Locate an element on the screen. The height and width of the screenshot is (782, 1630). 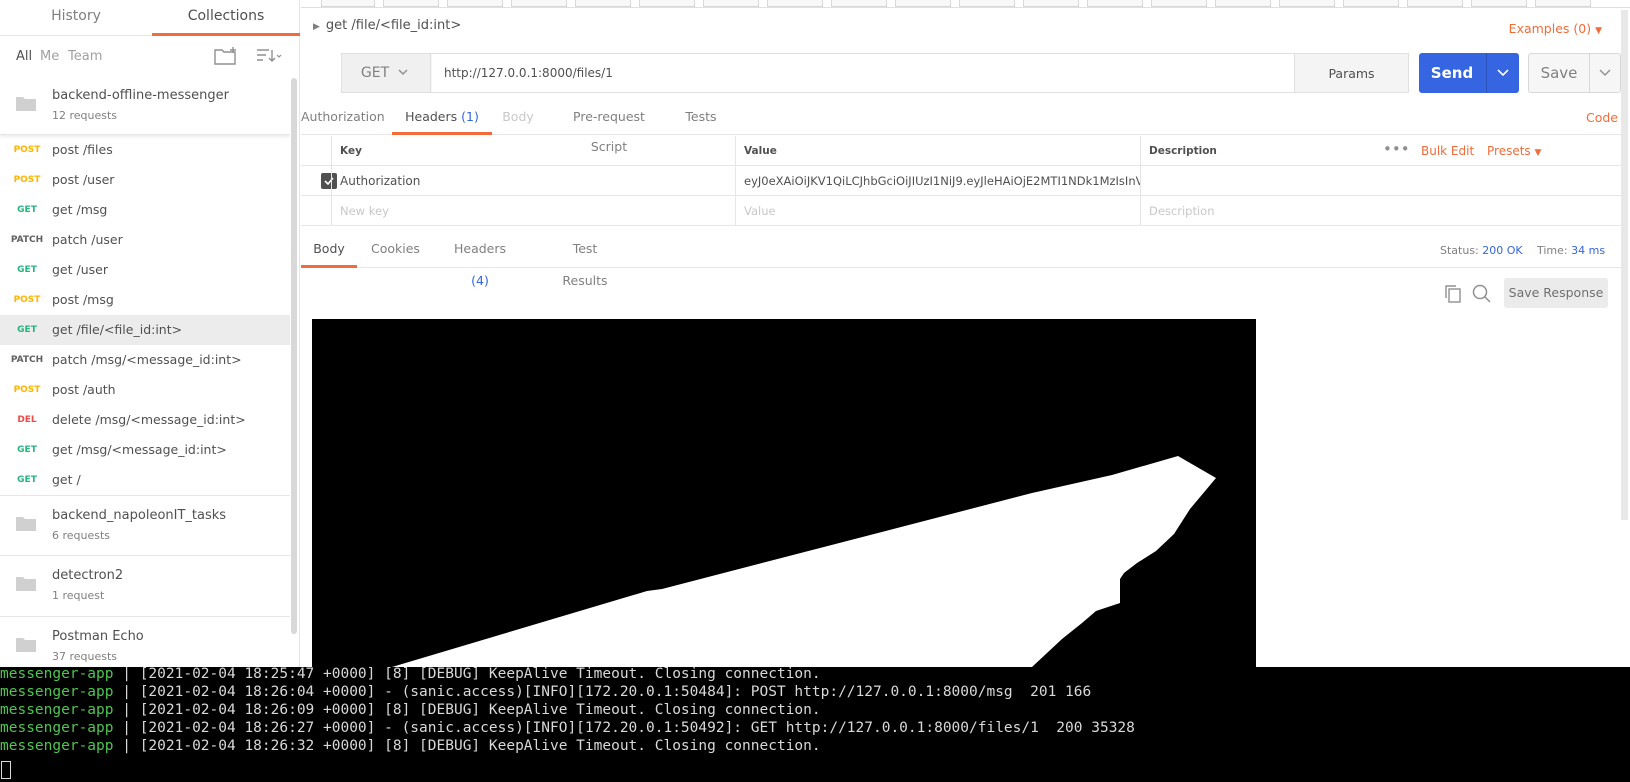
header-key: Authorization is located at coordinates (533, 181).